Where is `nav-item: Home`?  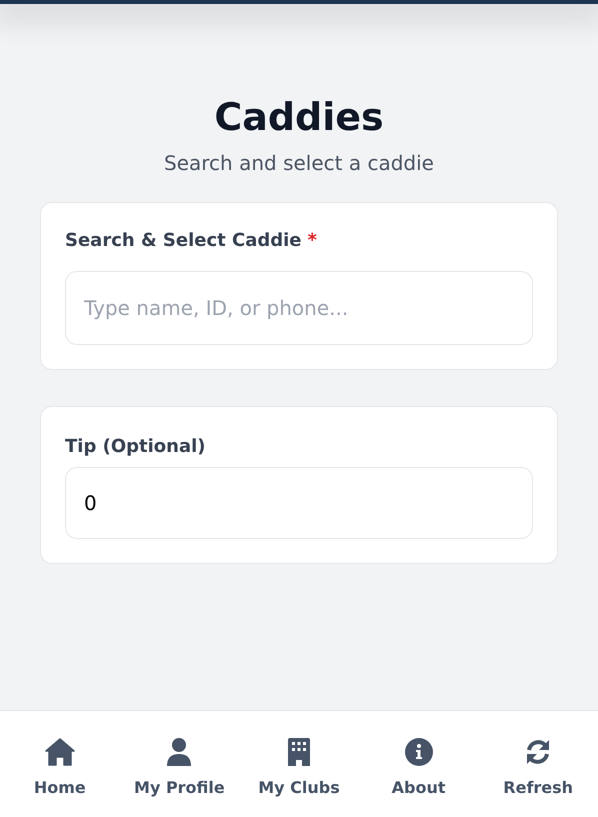
nav-item: Home is located at coordinates (60, 764).